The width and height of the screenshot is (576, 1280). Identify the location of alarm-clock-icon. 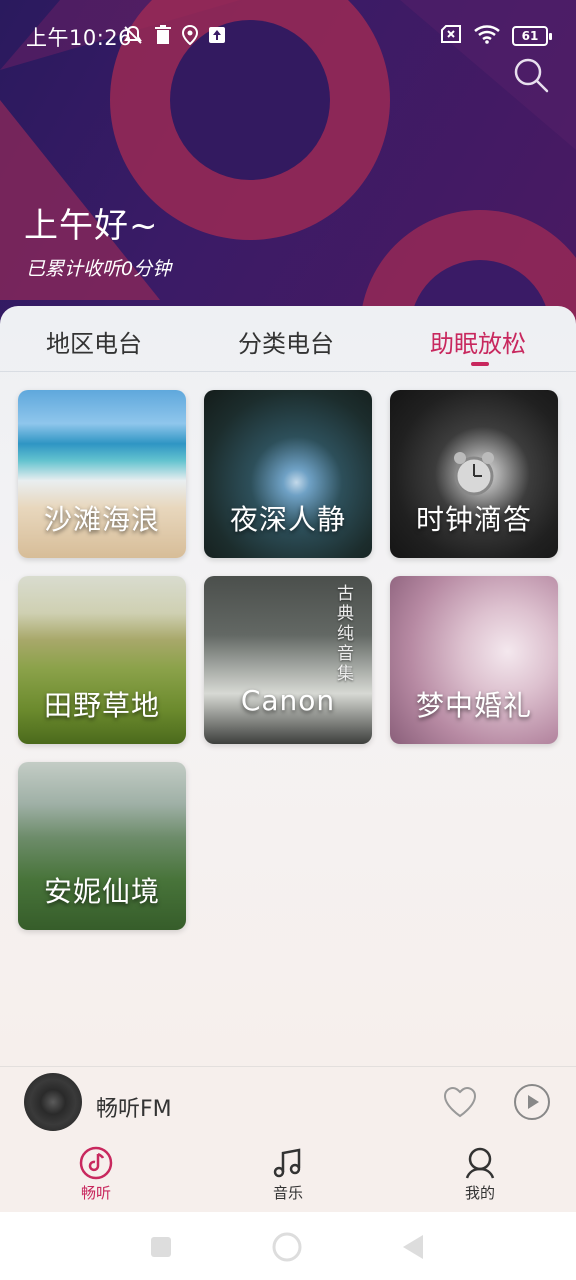
(474, 474).